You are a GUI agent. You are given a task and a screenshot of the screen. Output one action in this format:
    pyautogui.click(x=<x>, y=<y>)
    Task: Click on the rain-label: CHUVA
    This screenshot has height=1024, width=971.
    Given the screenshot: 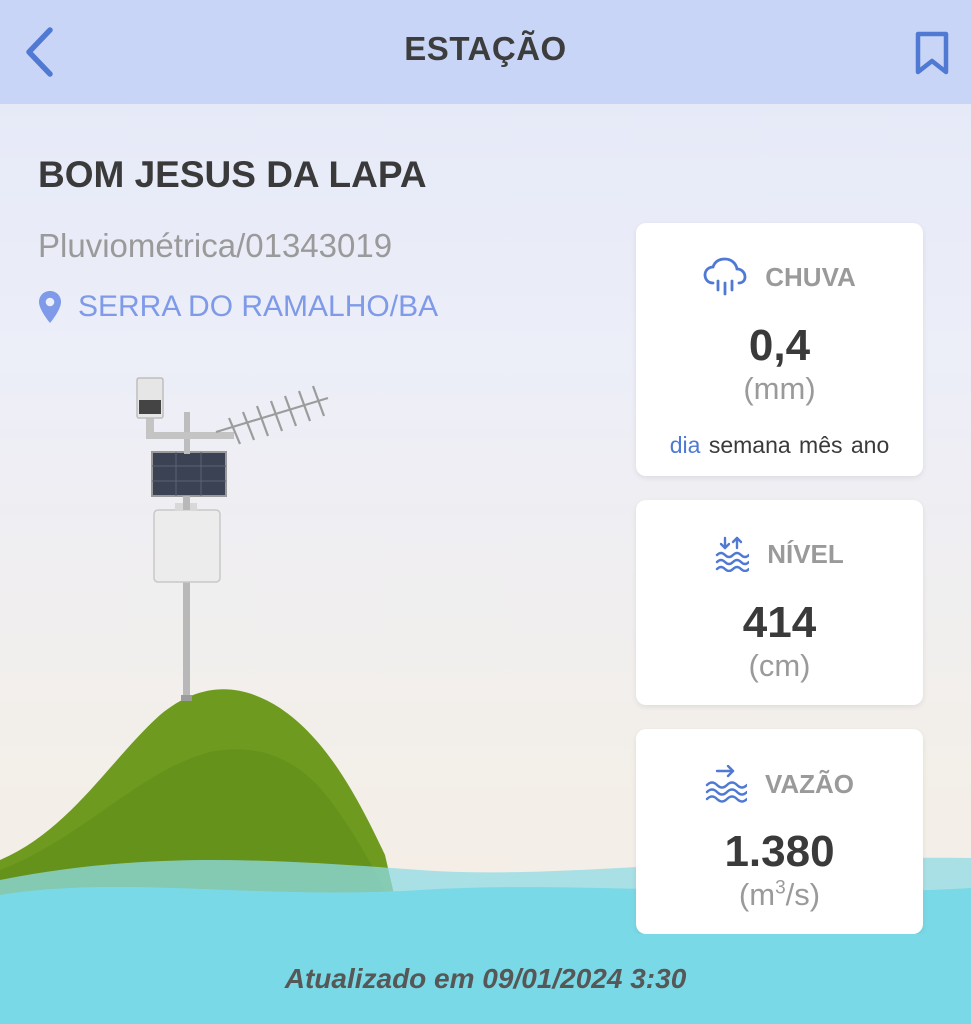 What is the action you would take?
    pyautogui.click(x=810, y=276)
    